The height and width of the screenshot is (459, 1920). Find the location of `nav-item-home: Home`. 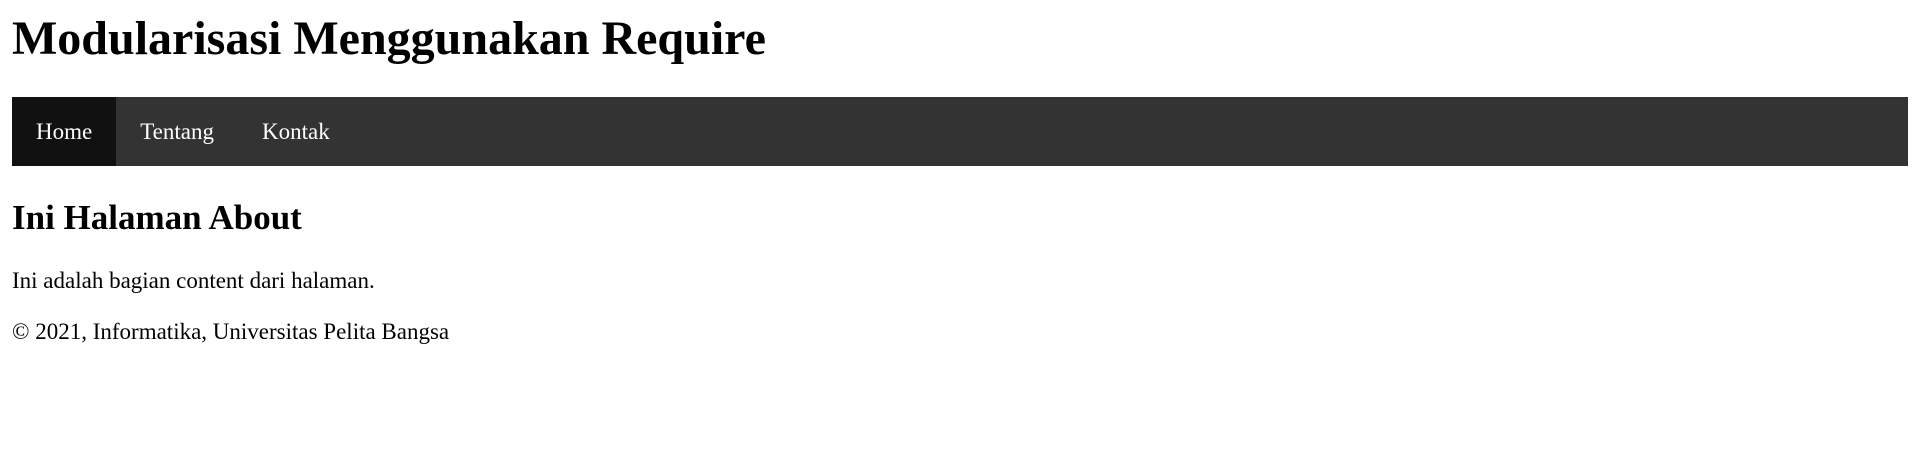

nav-item-home: Home is located at coordinates (64, 131).